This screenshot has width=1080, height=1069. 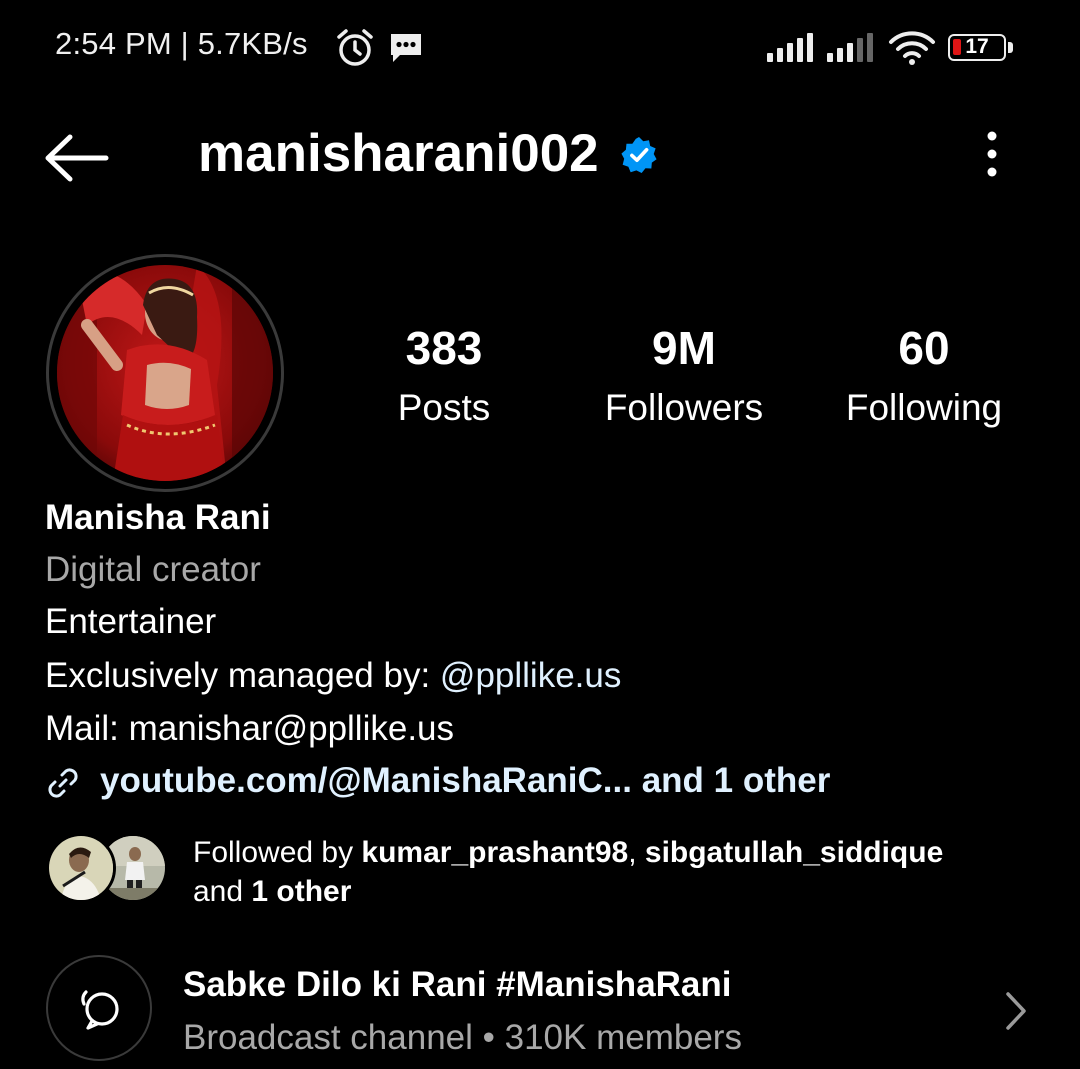 I want to click on more-options-button, so click(x=992, y=156).